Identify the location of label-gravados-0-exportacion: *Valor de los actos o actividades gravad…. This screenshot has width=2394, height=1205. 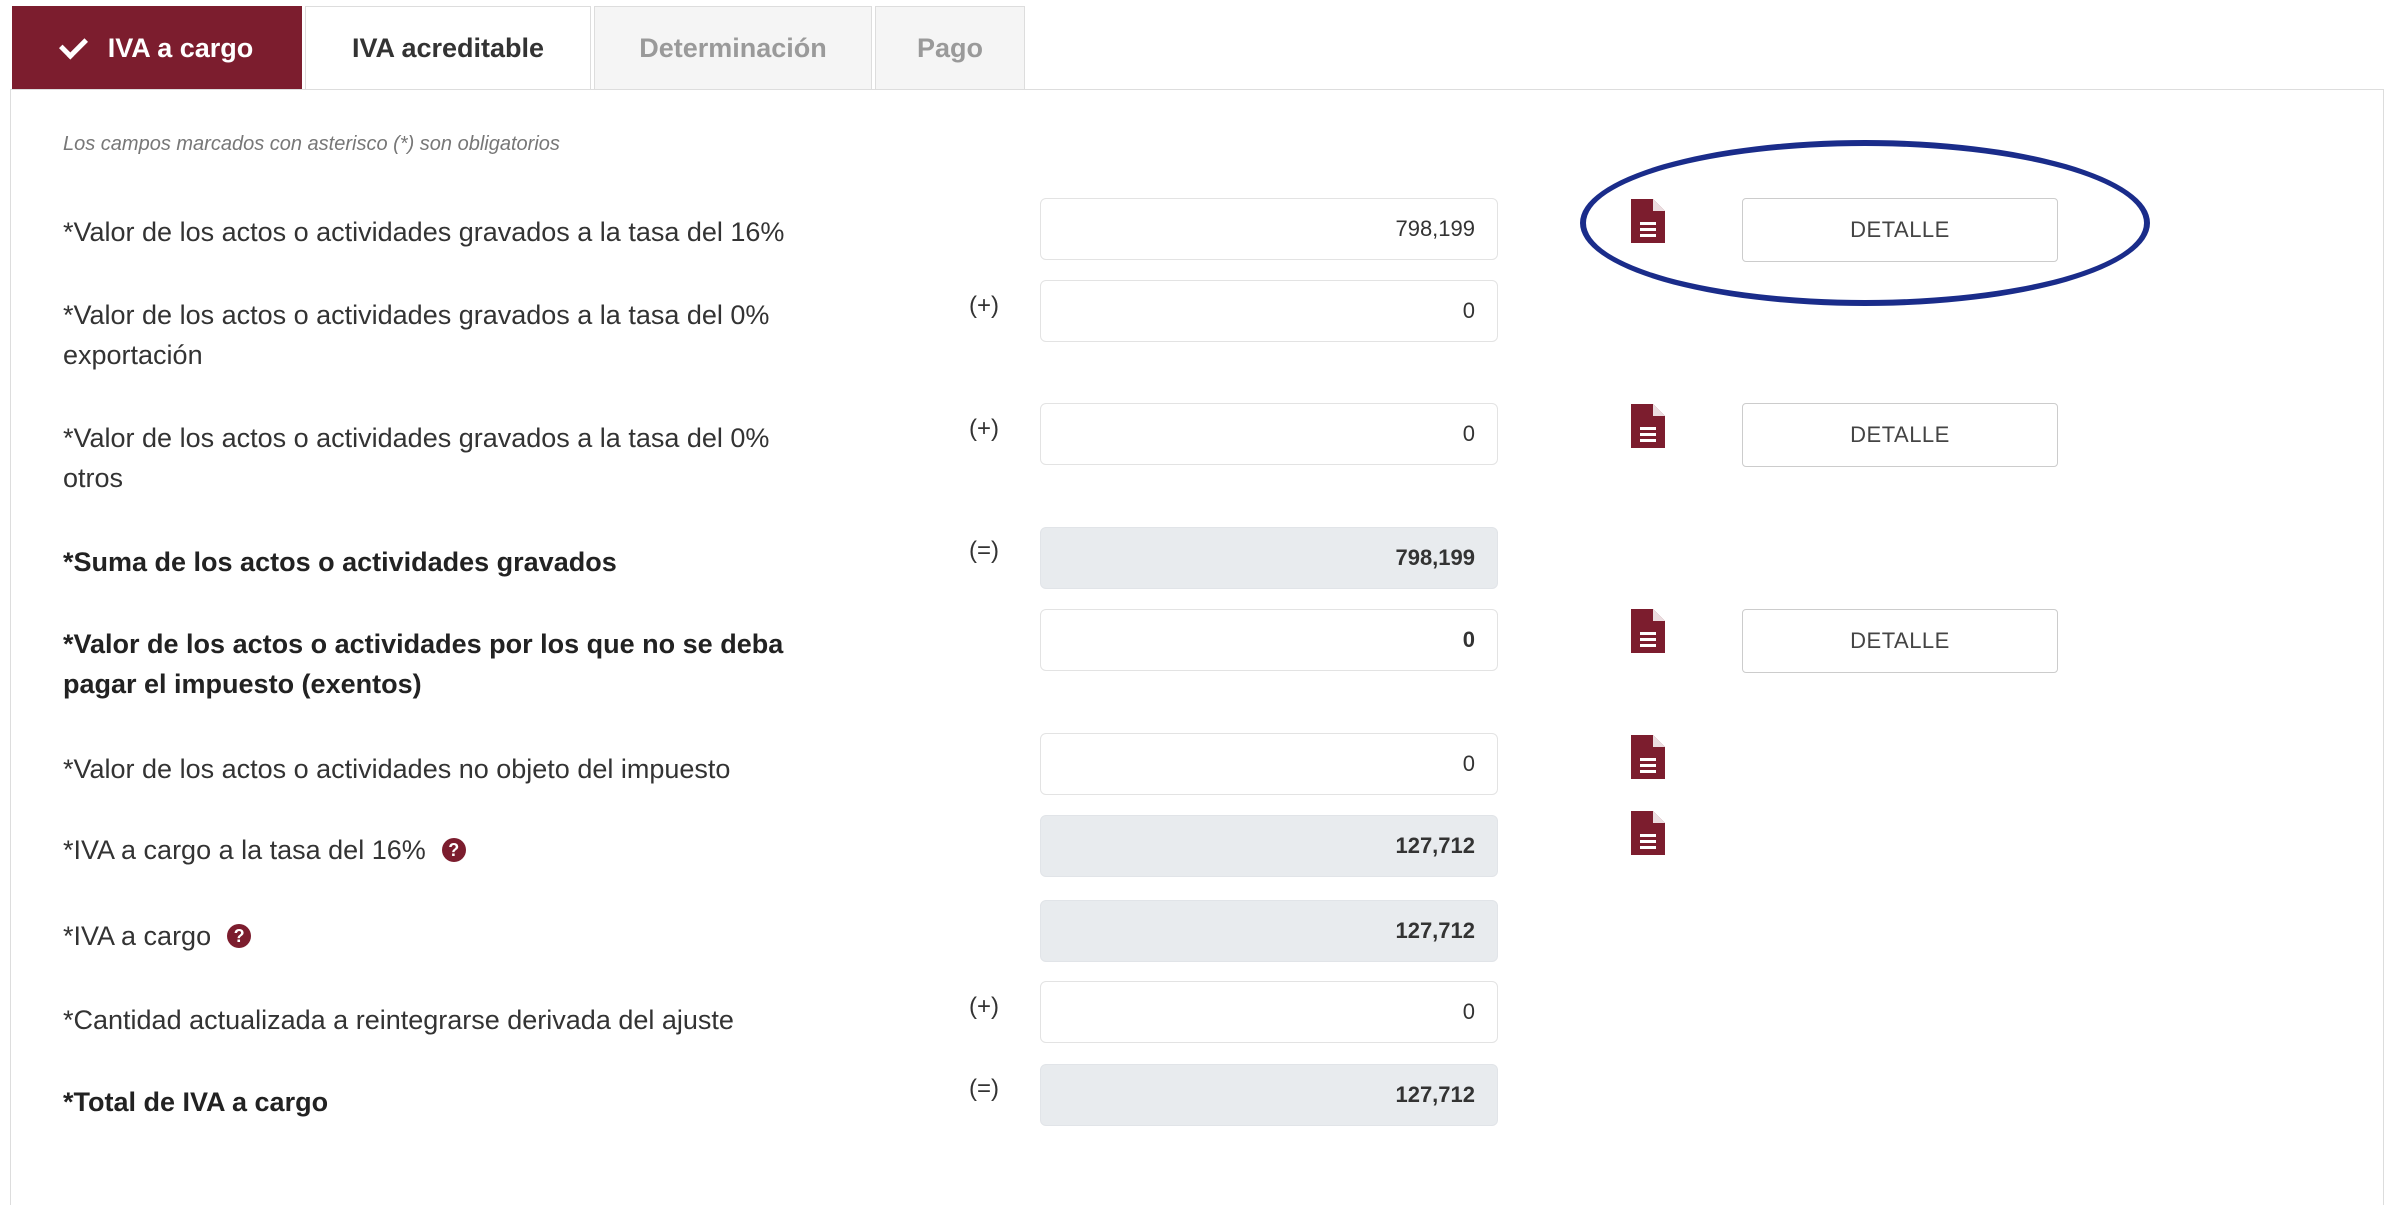
(493, 335).